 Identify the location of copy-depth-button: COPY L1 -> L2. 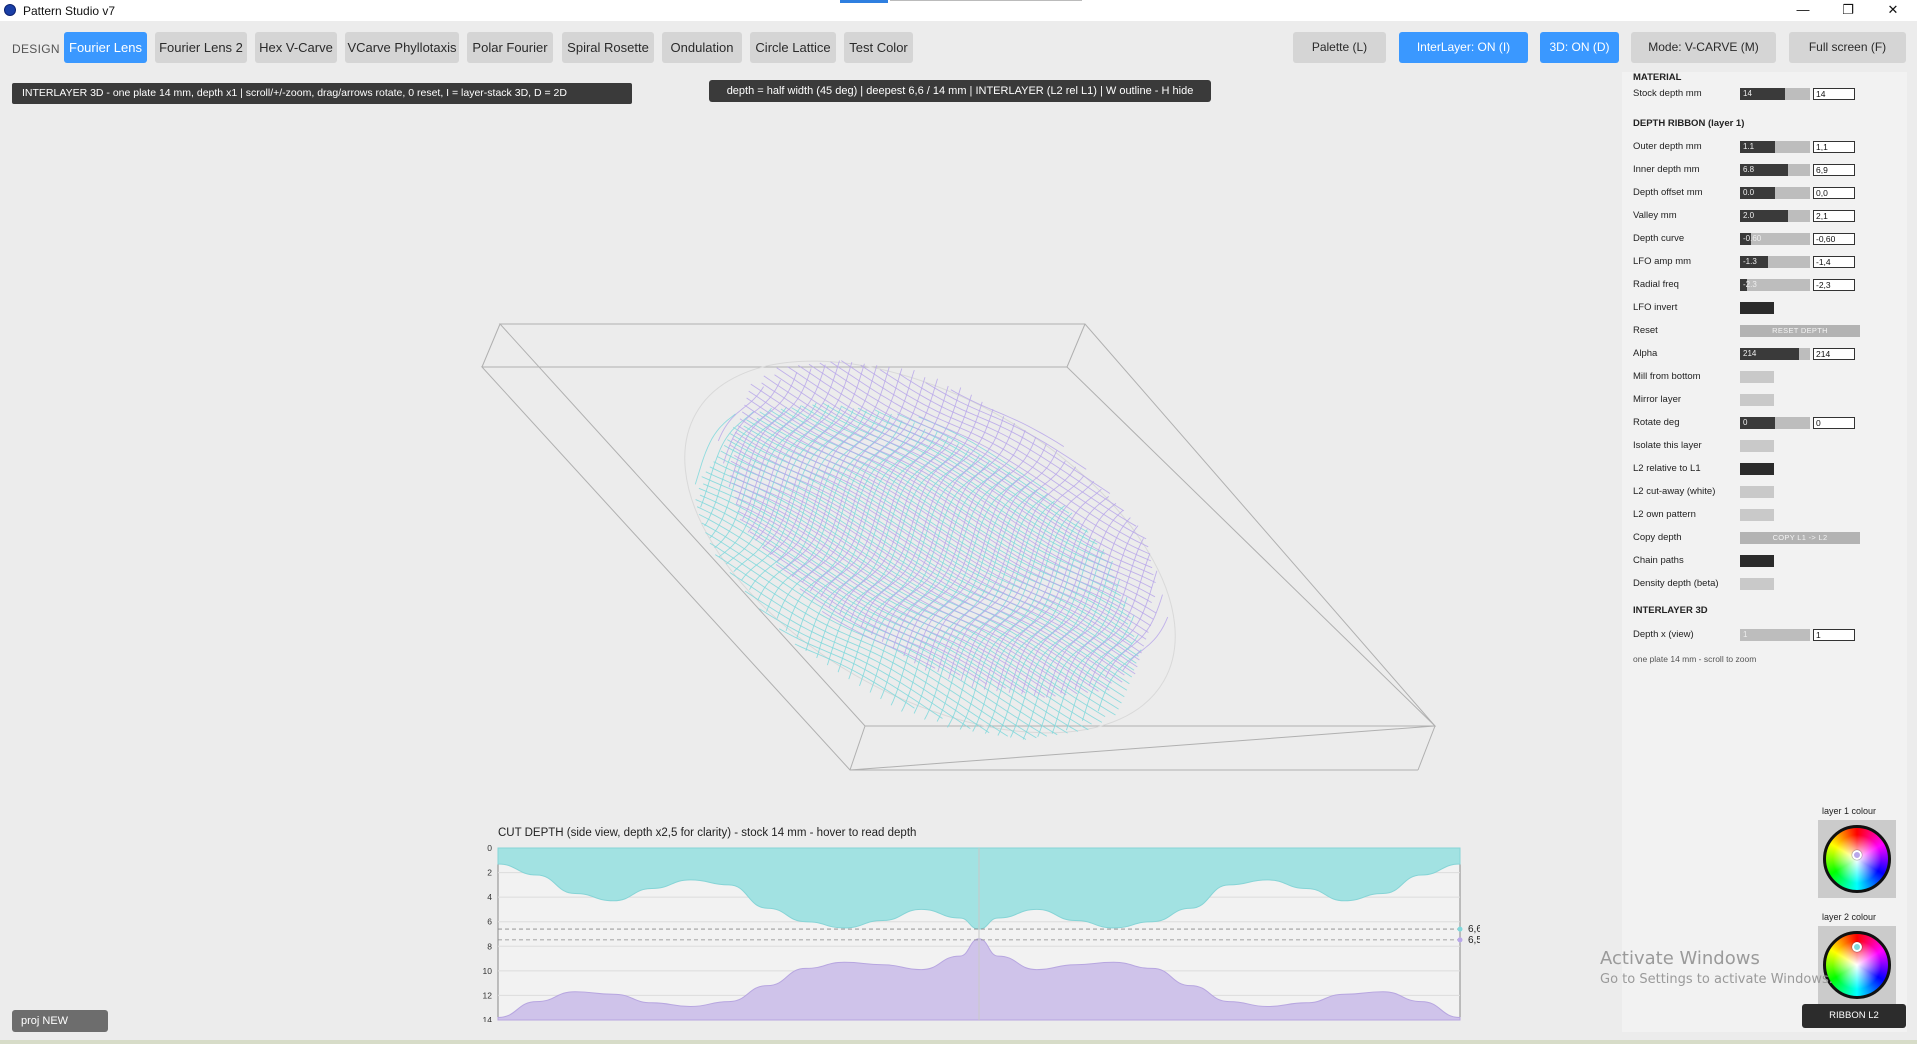
(1800, 538).